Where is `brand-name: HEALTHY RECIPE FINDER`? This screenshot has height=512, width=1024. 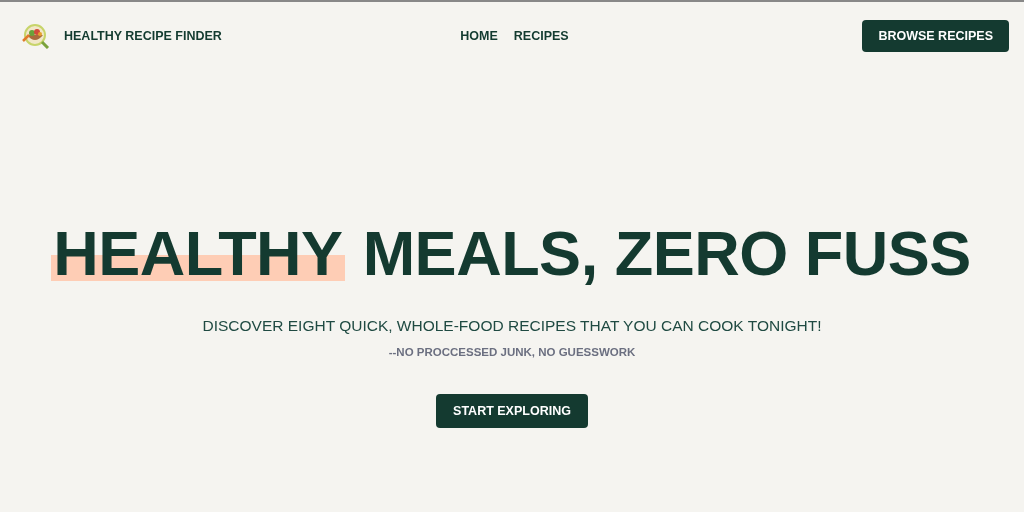
brand-name: HEALTHY RECIPE FINDER is located at coordinates (143, 36).